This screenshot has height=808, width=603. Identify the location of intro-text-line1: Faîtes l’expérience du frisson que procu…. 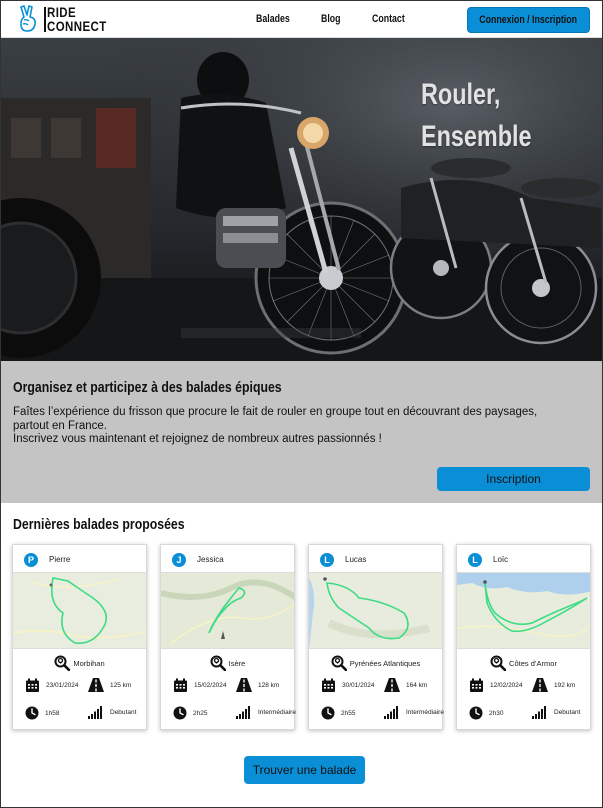
(275, 419).